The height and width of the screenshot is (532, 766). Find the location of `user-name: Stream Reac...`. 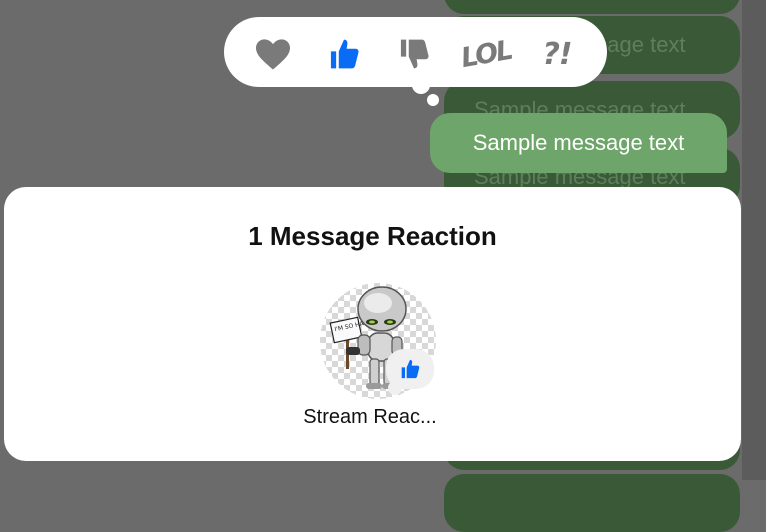

user-name: Stream Reac... is located at coordinates (370, 417).